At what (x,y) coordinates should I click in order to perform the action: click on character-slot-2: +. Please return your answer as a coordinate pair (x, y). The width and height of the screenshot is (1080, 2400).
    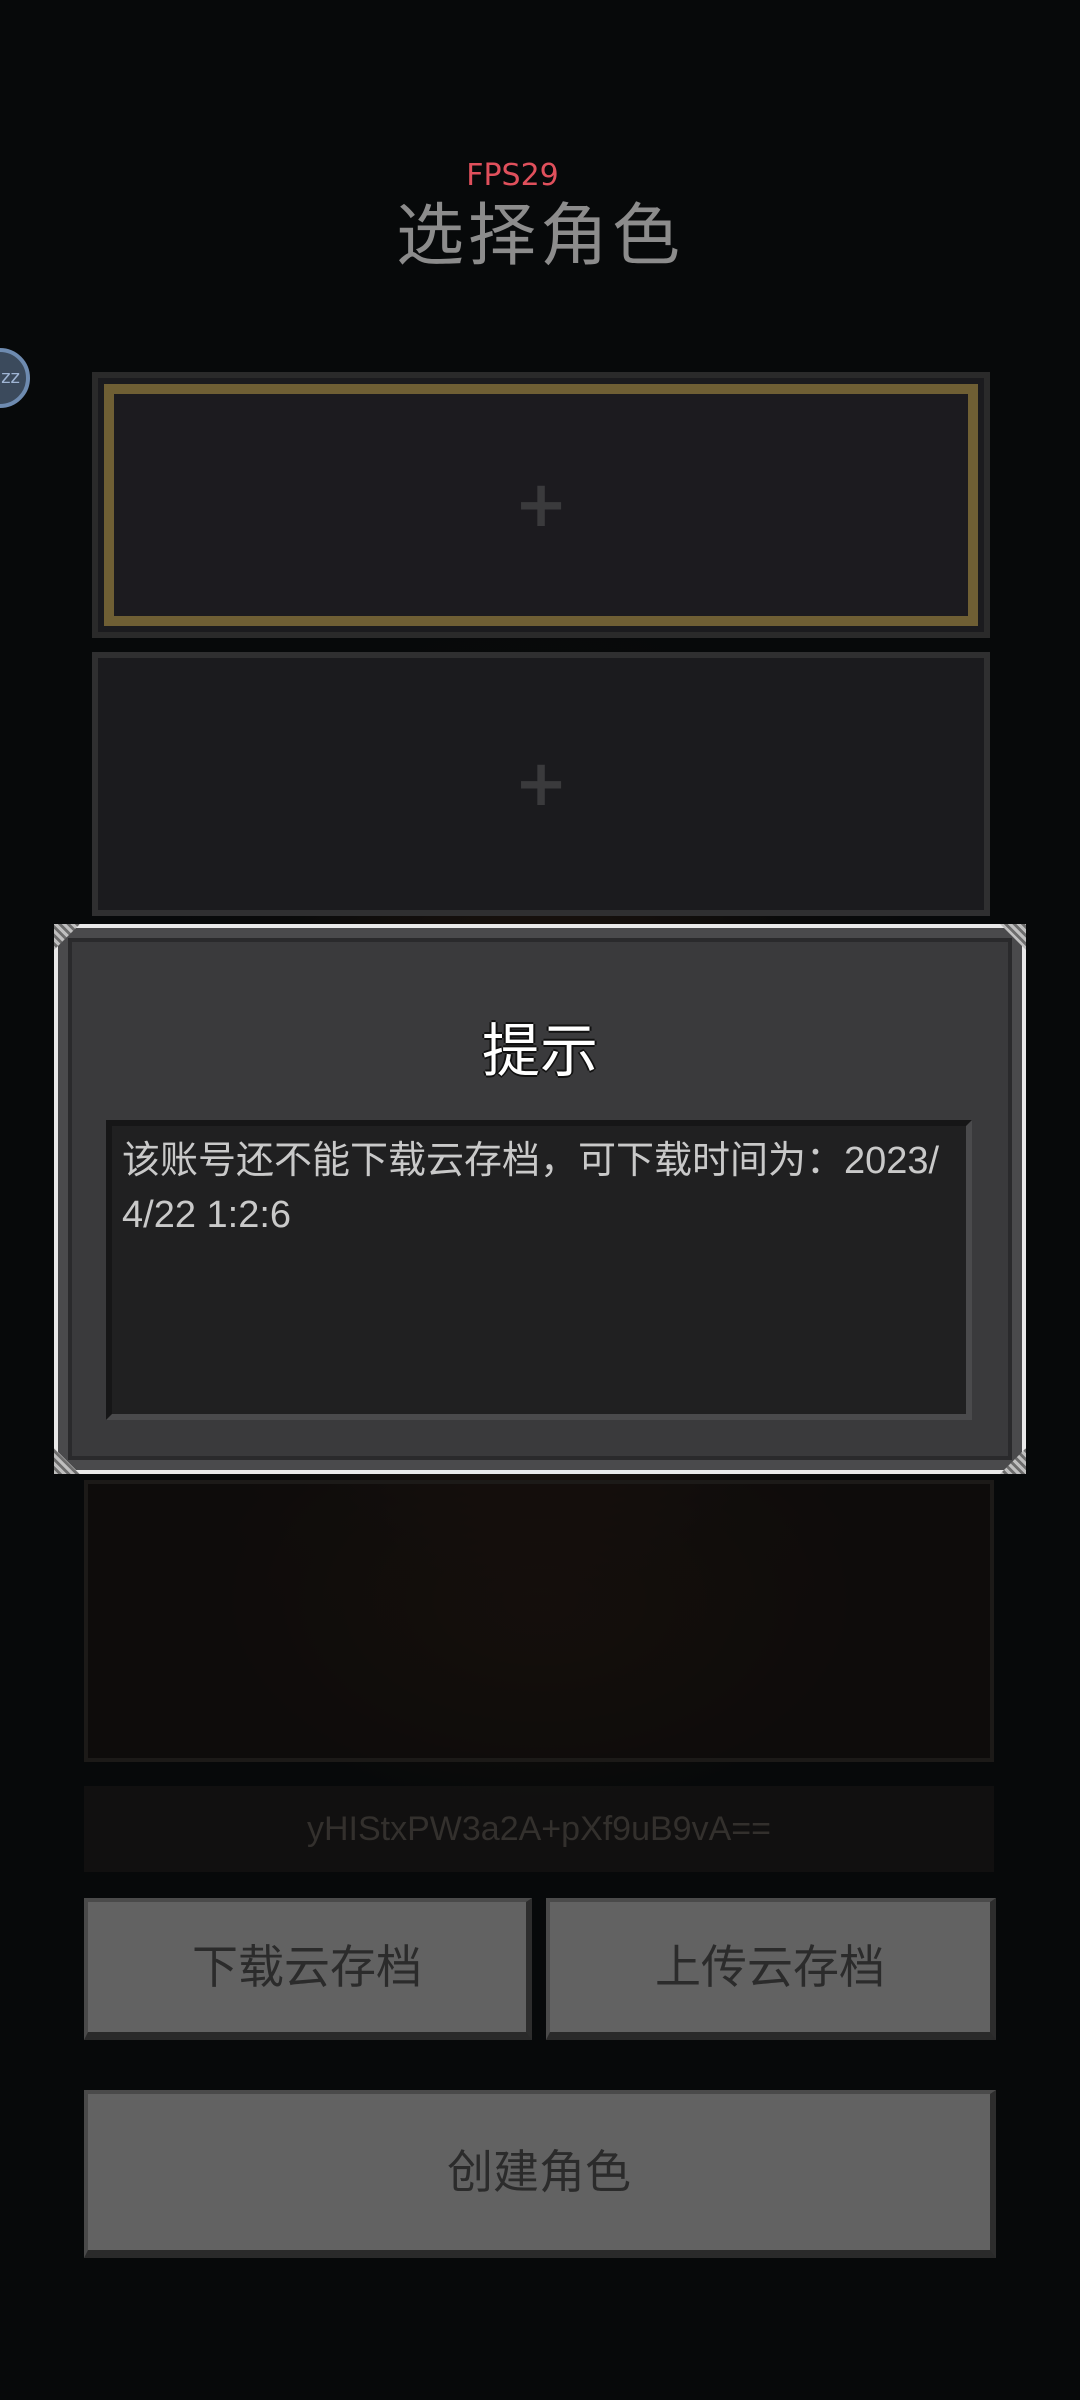
    Looking at the image, I should click on (541, 784).